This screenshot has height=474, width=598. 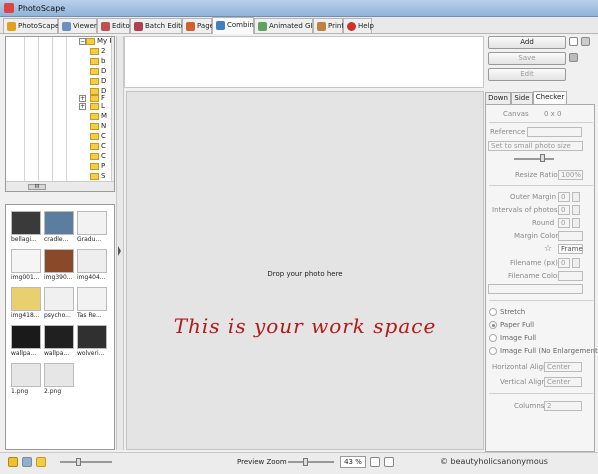 What do you see at coordinates (527, 58) in the screenshot?
I see `save-button: Save` at bounding box center [527, 58].